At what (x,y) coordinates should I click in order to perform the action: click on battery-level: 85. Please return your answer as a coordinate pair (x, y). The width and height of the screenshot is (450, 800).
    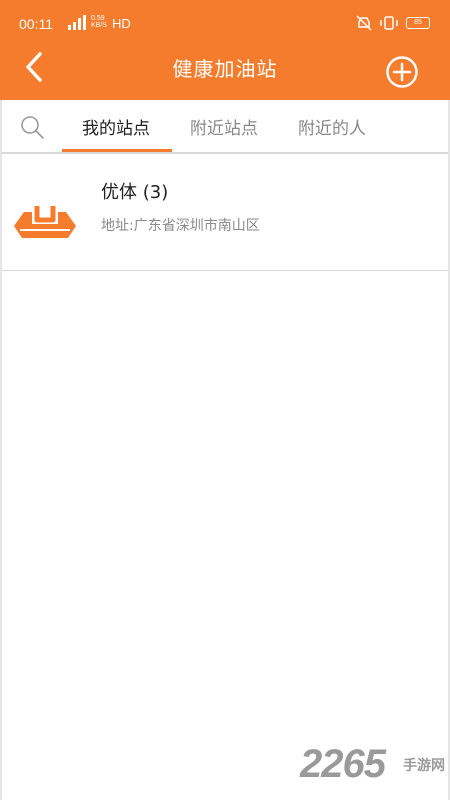
    Looking at the image, I should click on (418, 22).